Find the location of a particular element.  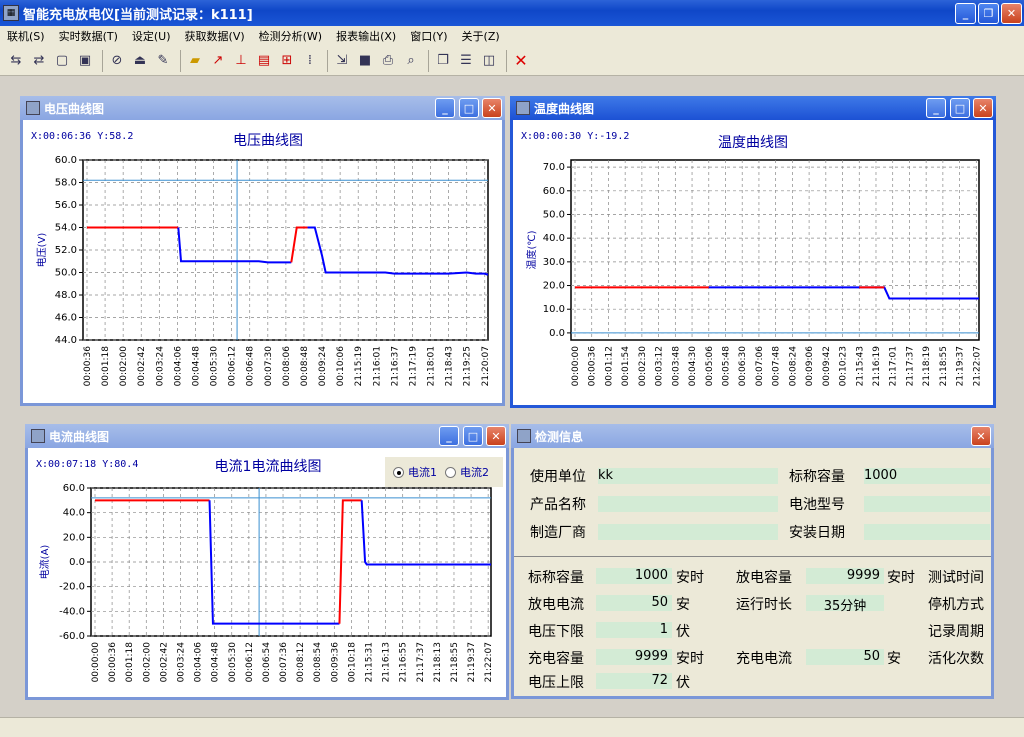

x-tick-label: 21:17:19 is located at coordinates (413, 366).